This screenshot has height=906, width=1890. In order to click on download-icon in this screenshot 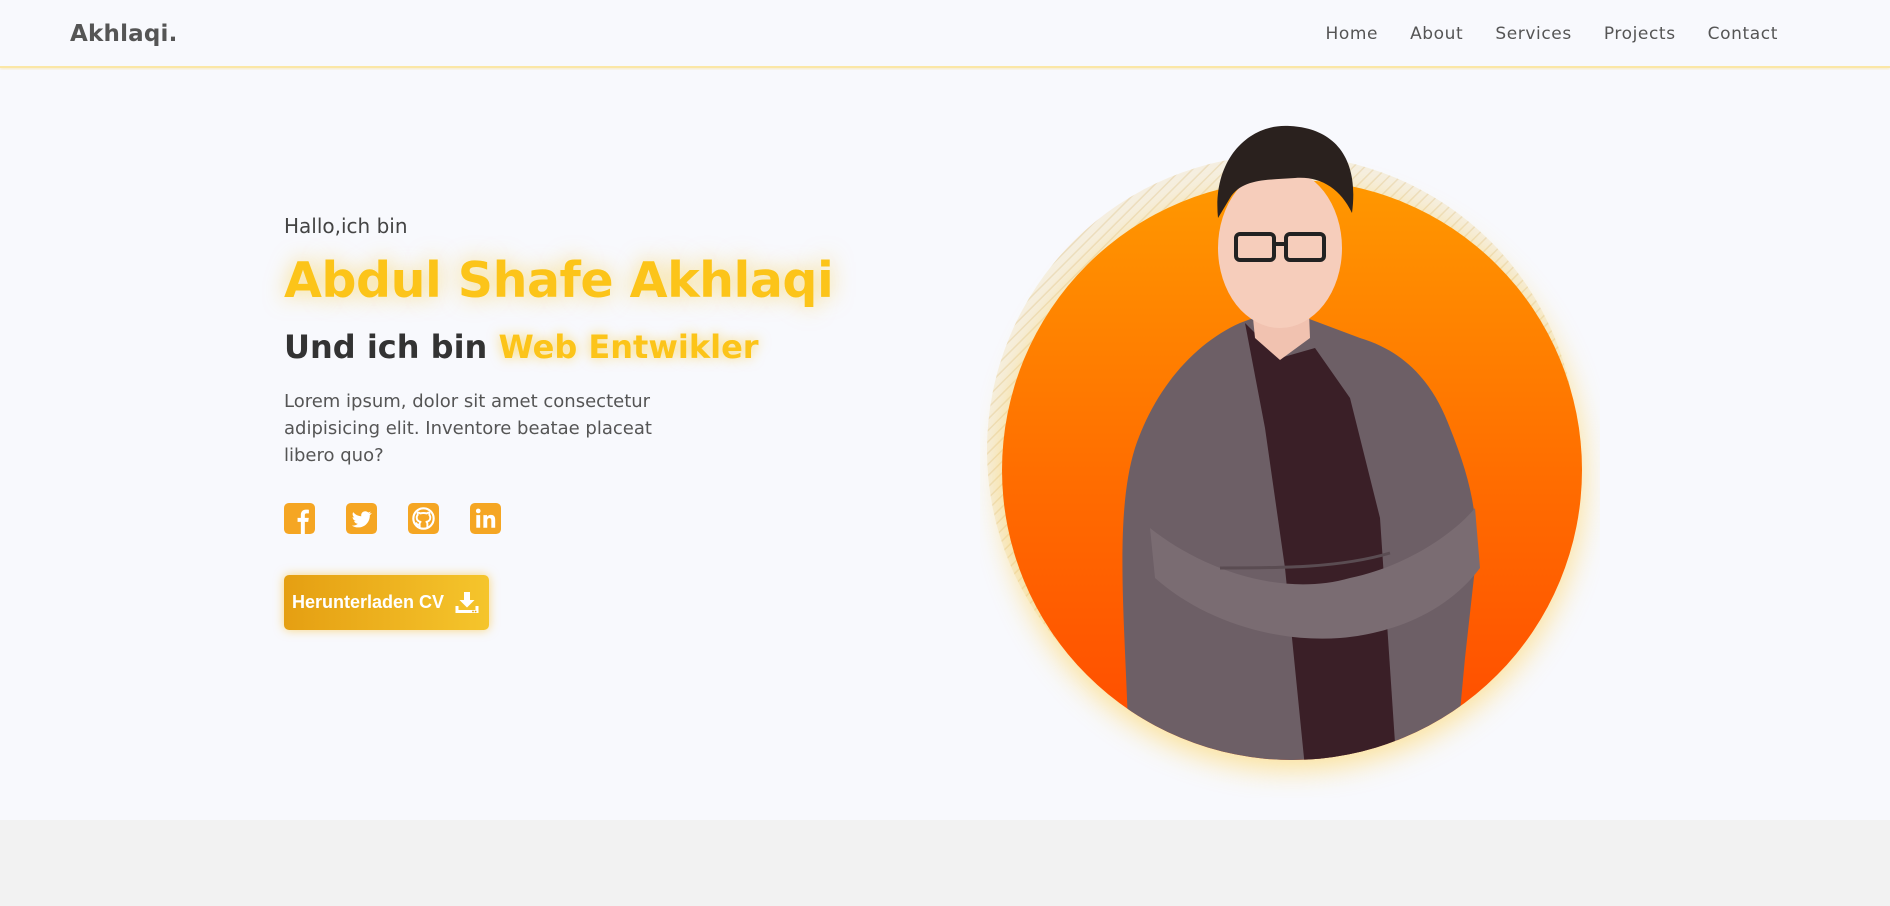, I will do `click(467, 602)`.